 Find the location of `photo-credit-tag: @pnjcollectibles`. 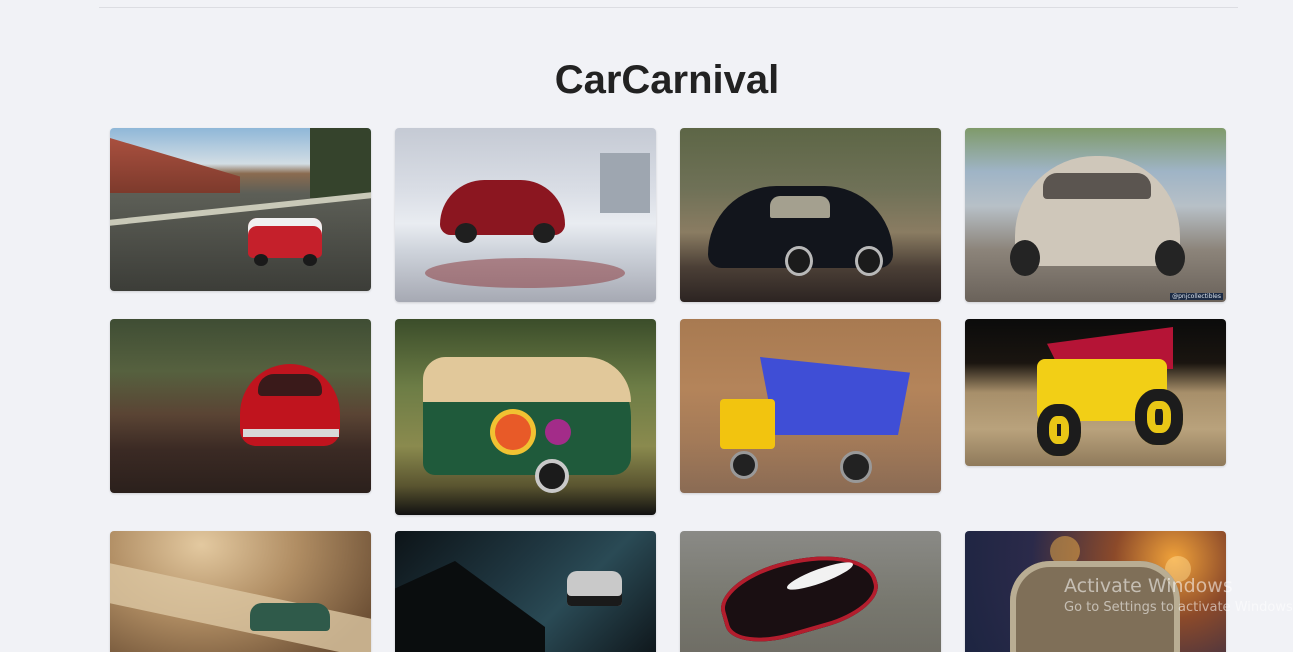

photo-credit-tag: @pnjcollectibles is located at coordinates (1196, 296).